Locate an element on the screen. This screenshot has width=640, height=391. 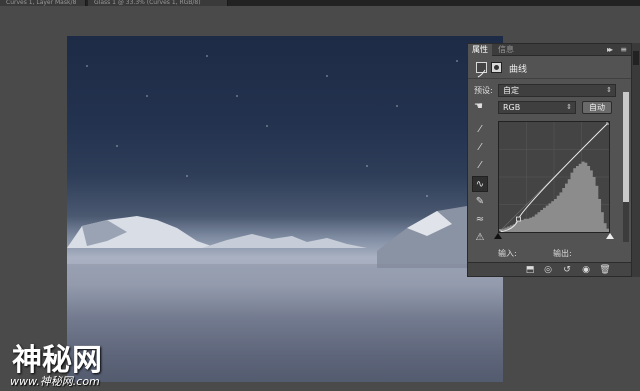
visibility-icon: ◉ is located at coordinates (586, 270).